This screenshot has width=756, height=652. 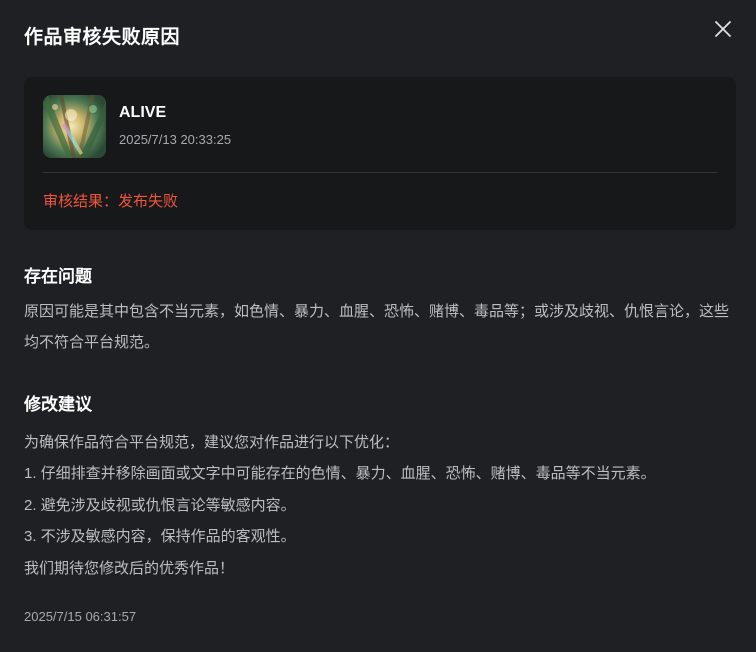 I want to click on review-result: 审核结果：发布失败, so click(x=110, y=200).